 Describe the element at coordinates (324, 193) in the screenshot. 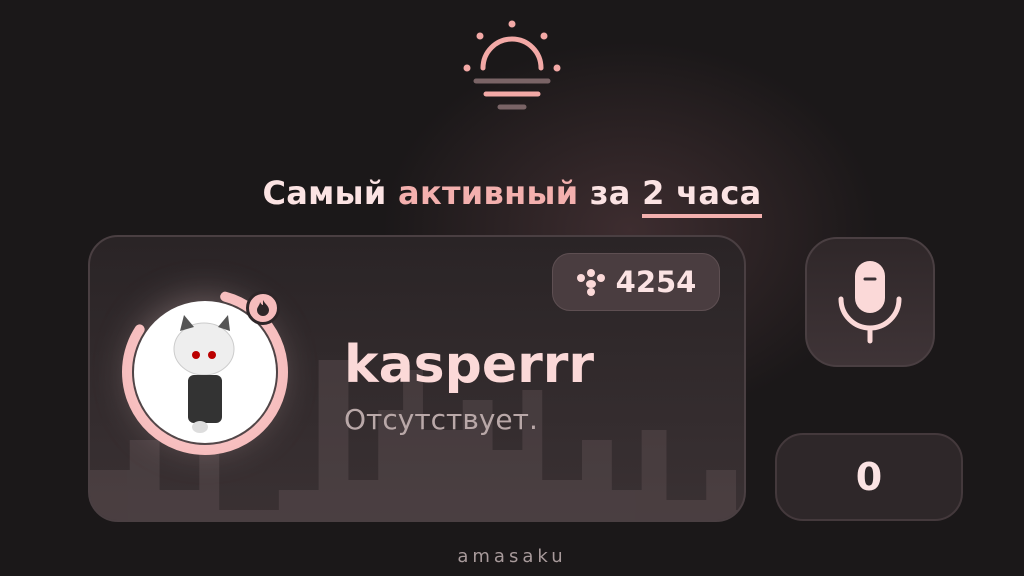

I see `title-text: Самый` at that location.